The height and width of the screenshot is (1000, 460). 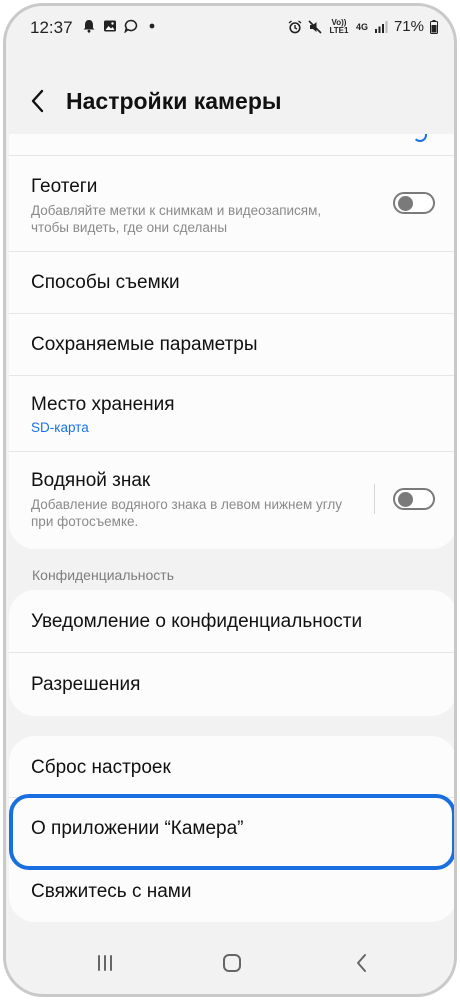 I want to click on geotags-toggle, so click(x=414, y=203).